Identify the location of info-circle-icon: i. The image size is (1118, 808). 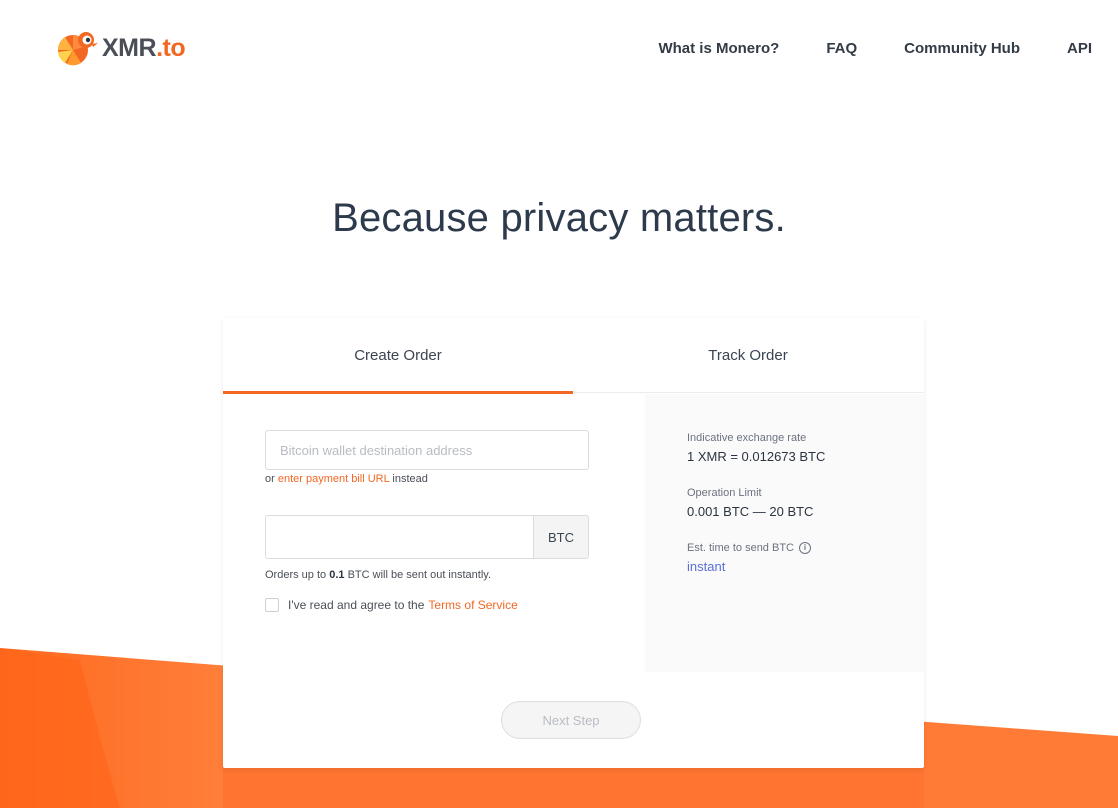
(804, 548).